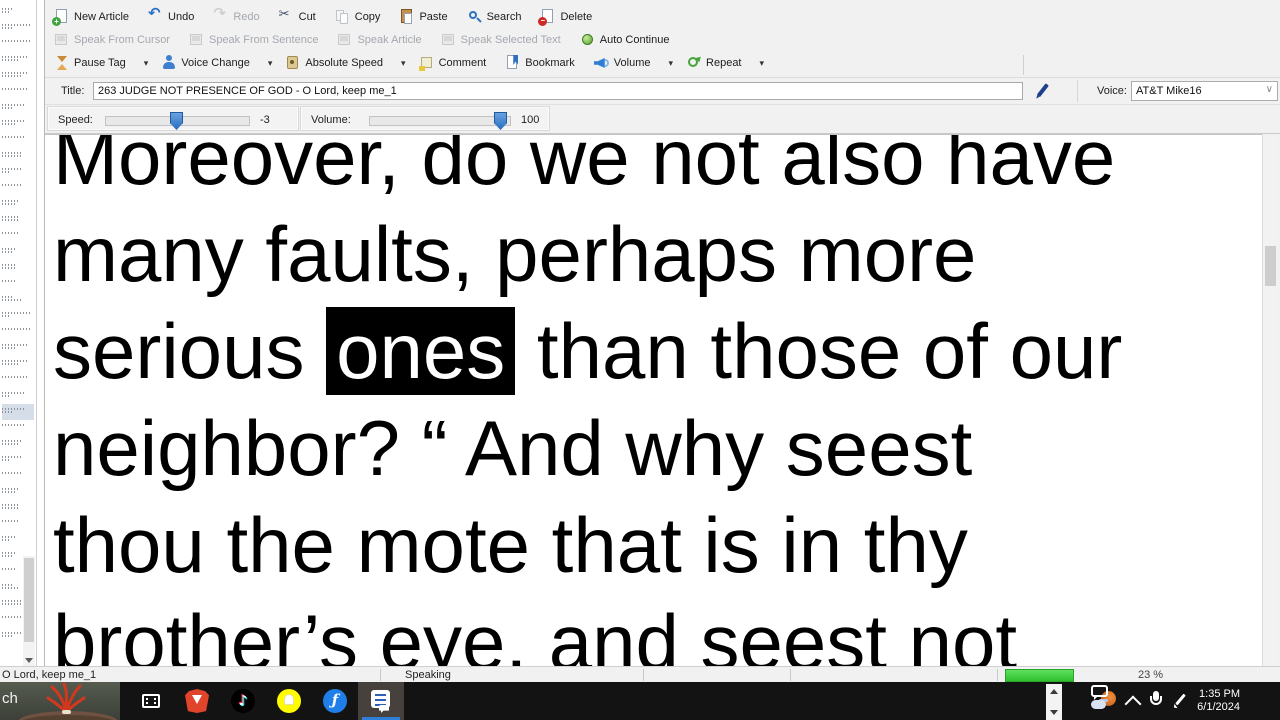  I want to click on speak-doc-icon, so click(197, 40).